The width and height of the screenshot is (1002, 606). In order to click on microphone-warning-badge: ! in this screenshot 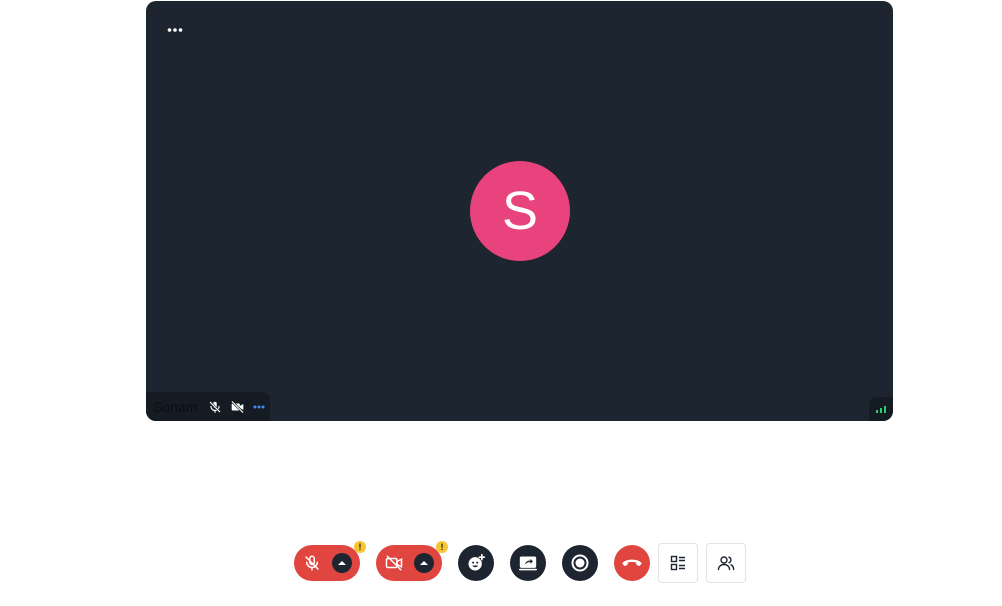, I will do `click(360, 547)`.